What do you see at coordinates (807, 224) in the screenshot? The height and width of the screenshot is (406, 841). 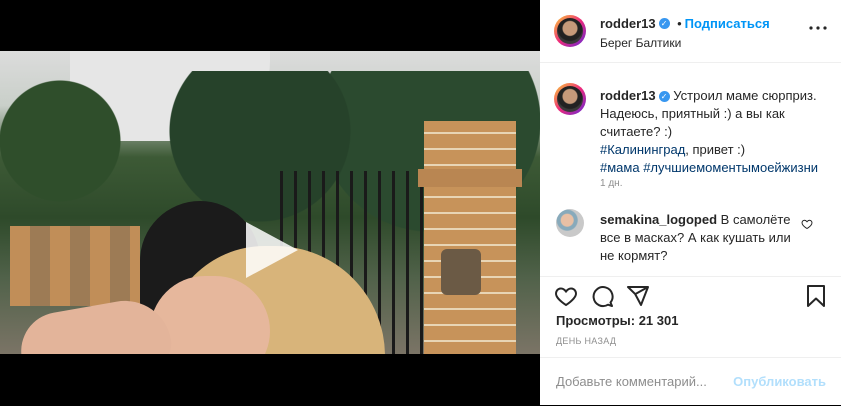 I see `comment-like-icon` at bounding box center [807, 224].